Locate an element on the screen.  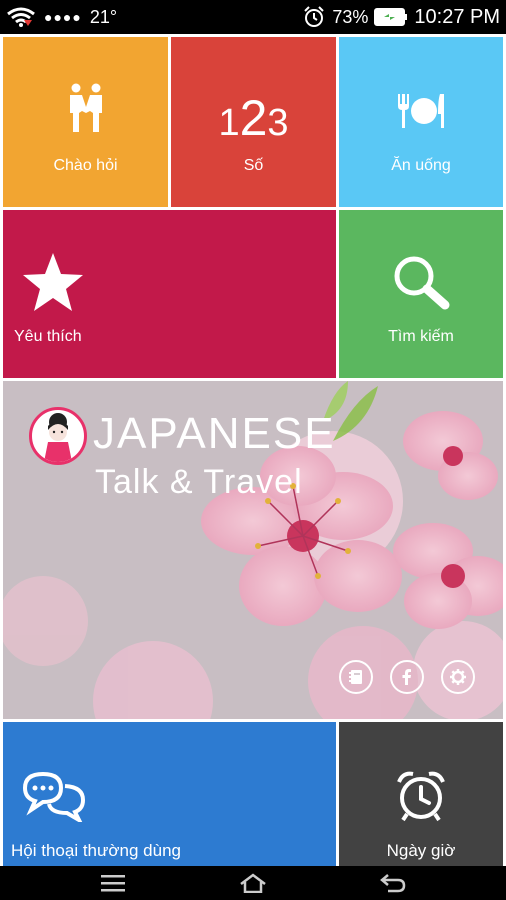
tile-datetime: Ngày giờ is located at coordinates (421, 794).